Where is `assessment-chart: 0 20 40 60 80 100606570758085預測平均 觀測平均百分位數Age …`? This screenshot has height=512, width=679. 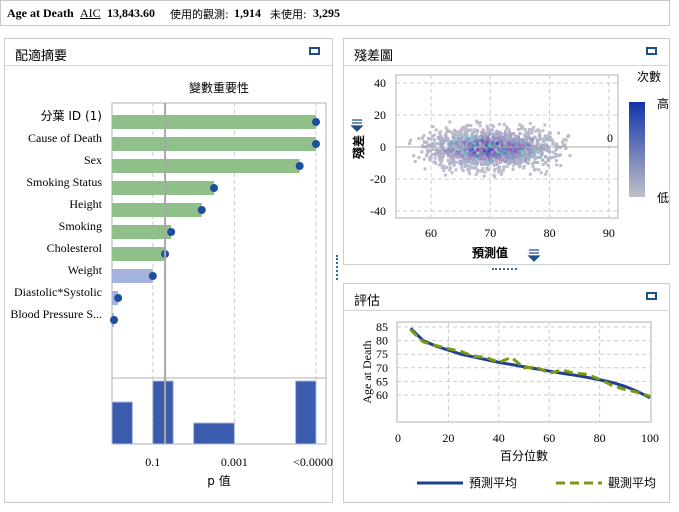
assessment-chart: 0 20 40 60 80 100606570758085預測平均 觀測平均百分位數Age … is located at coordinates (509, 405).